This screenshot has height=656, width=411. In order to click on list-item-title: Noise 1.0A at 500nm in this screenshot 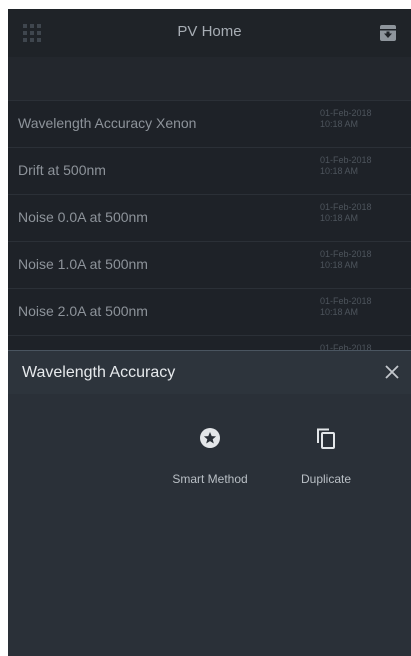, I will do `click(83, 264)`.